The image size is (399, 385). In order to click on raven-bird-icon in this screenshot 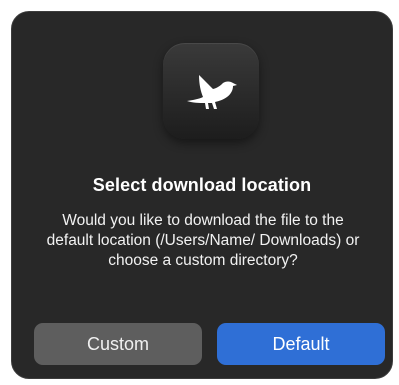, I will do `click(212, 92)`.